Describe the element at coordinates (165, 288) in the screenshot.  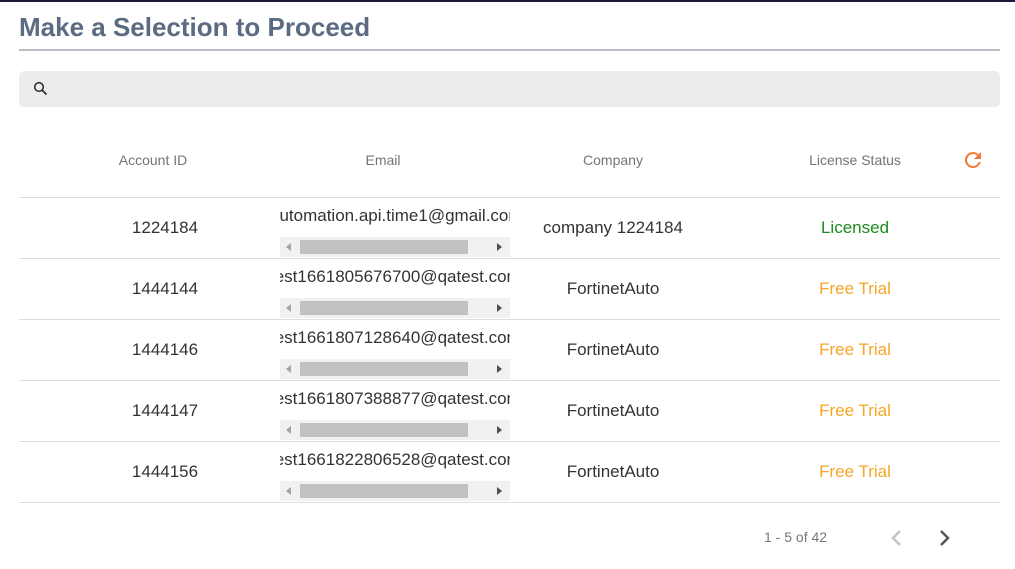
I see `account-id-cell: 1444144` at that location.